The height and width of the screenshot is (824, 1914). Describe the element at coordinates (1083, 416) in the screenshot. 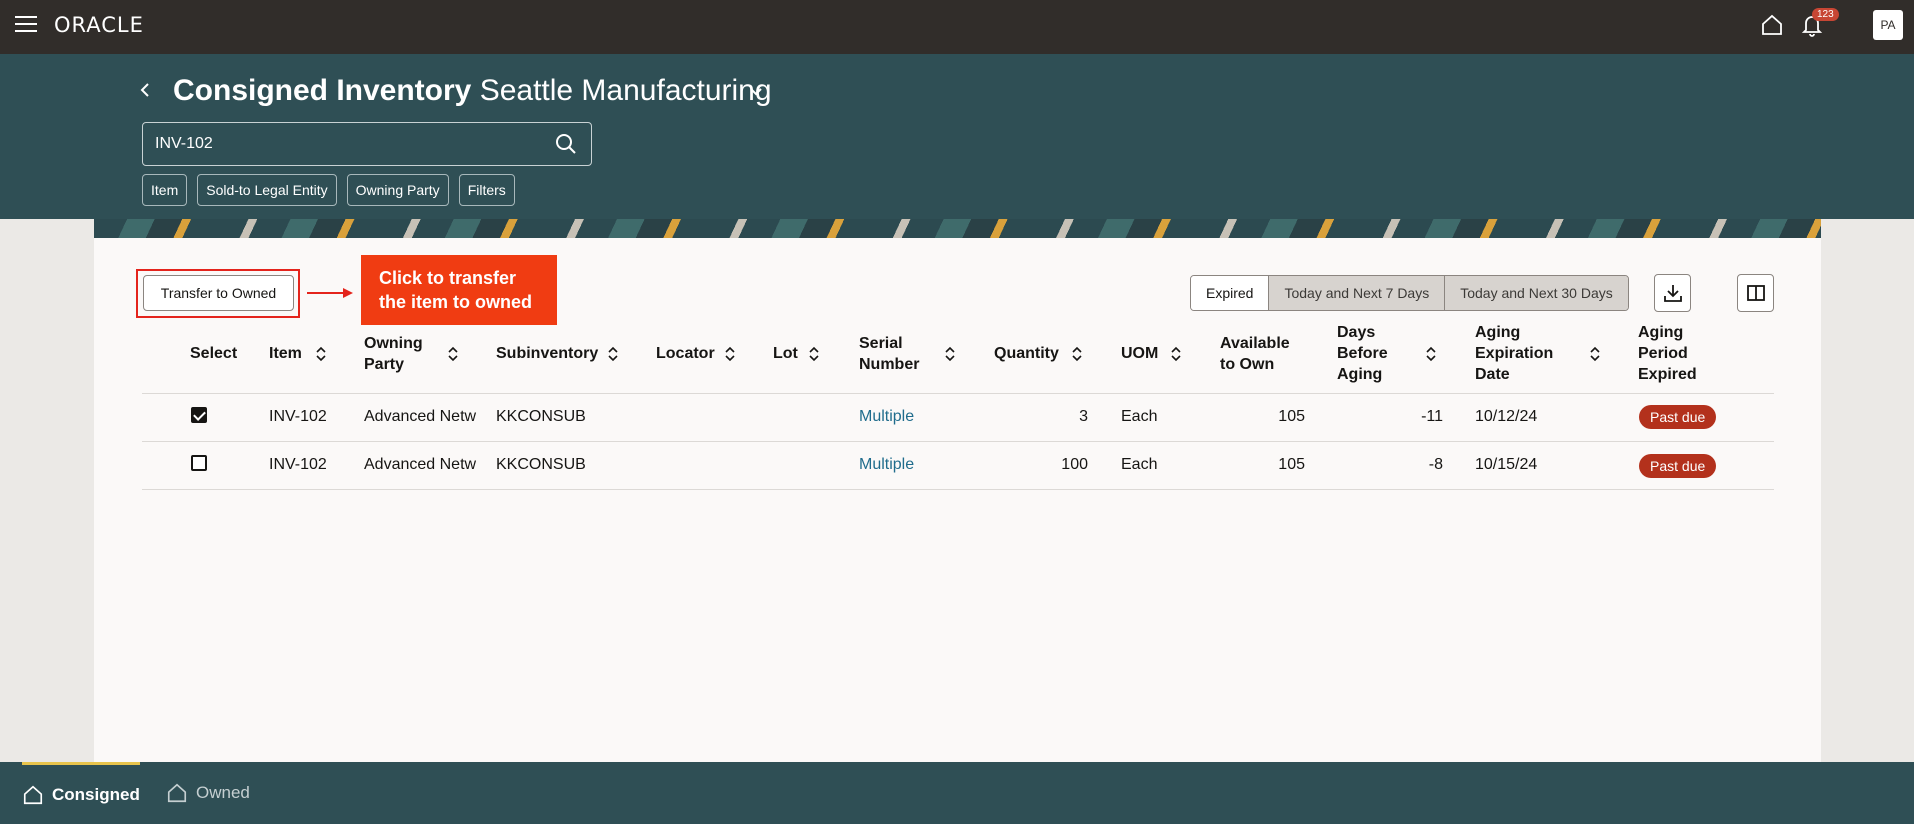

I see `cell-quantity: 3` at that location.